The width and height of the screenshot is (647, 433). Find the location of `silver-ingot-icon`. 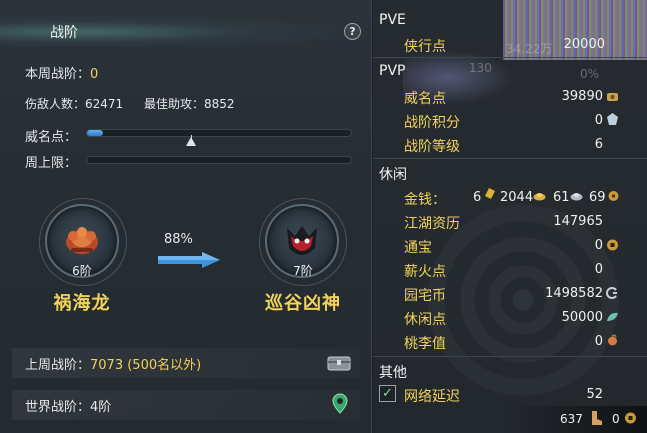

silver-ingot-icon is located at coordinates (539, 197).